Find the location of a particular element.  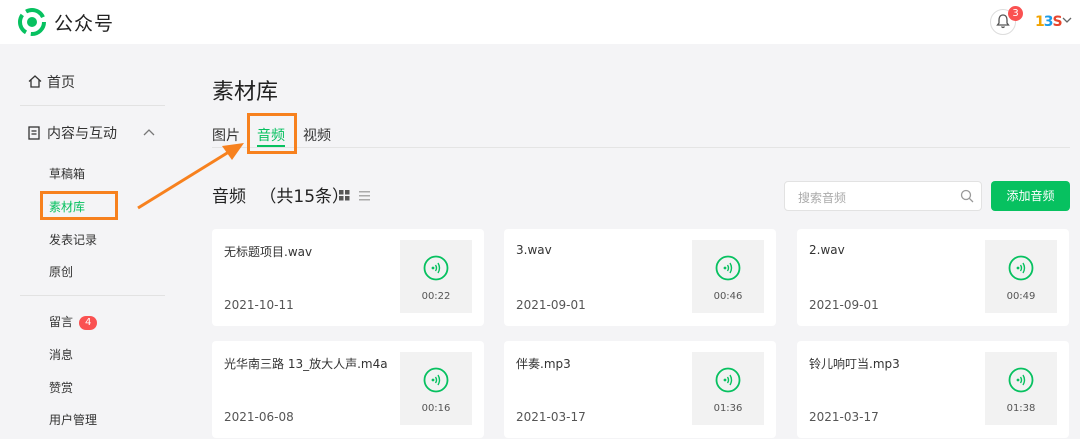

audio-thumbnail: 01:38 is located at coordinates (1021, 388).